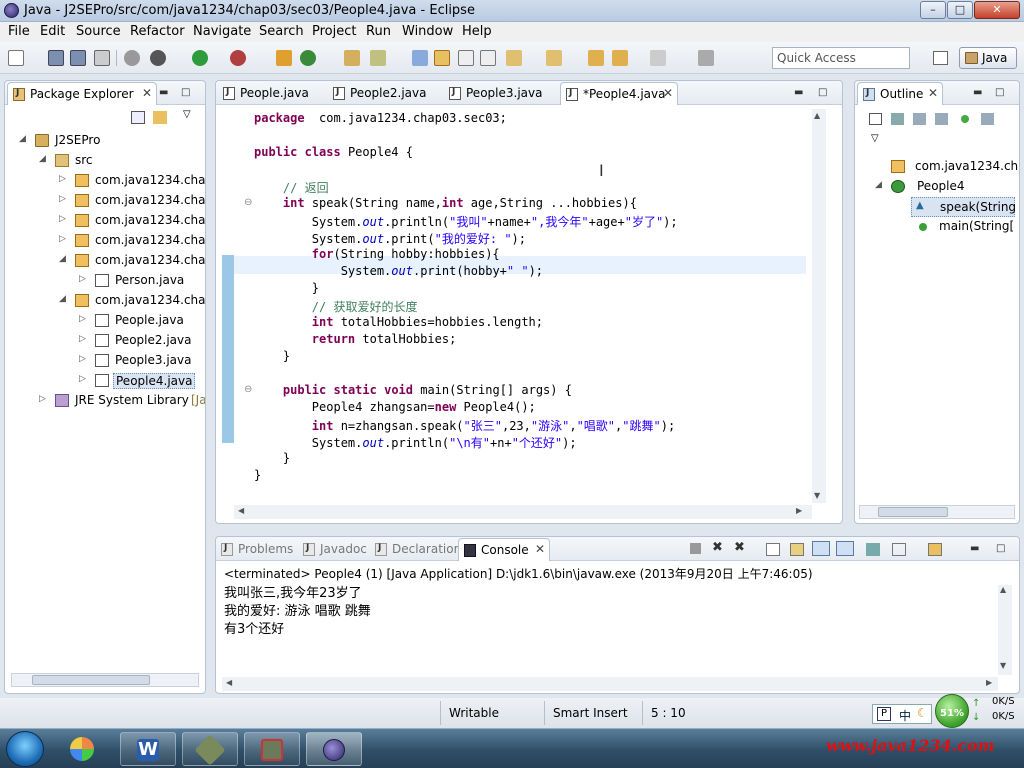  Describe the element at coordinates (158, 58) in the screenshot. I see `debug-icon` at that location.